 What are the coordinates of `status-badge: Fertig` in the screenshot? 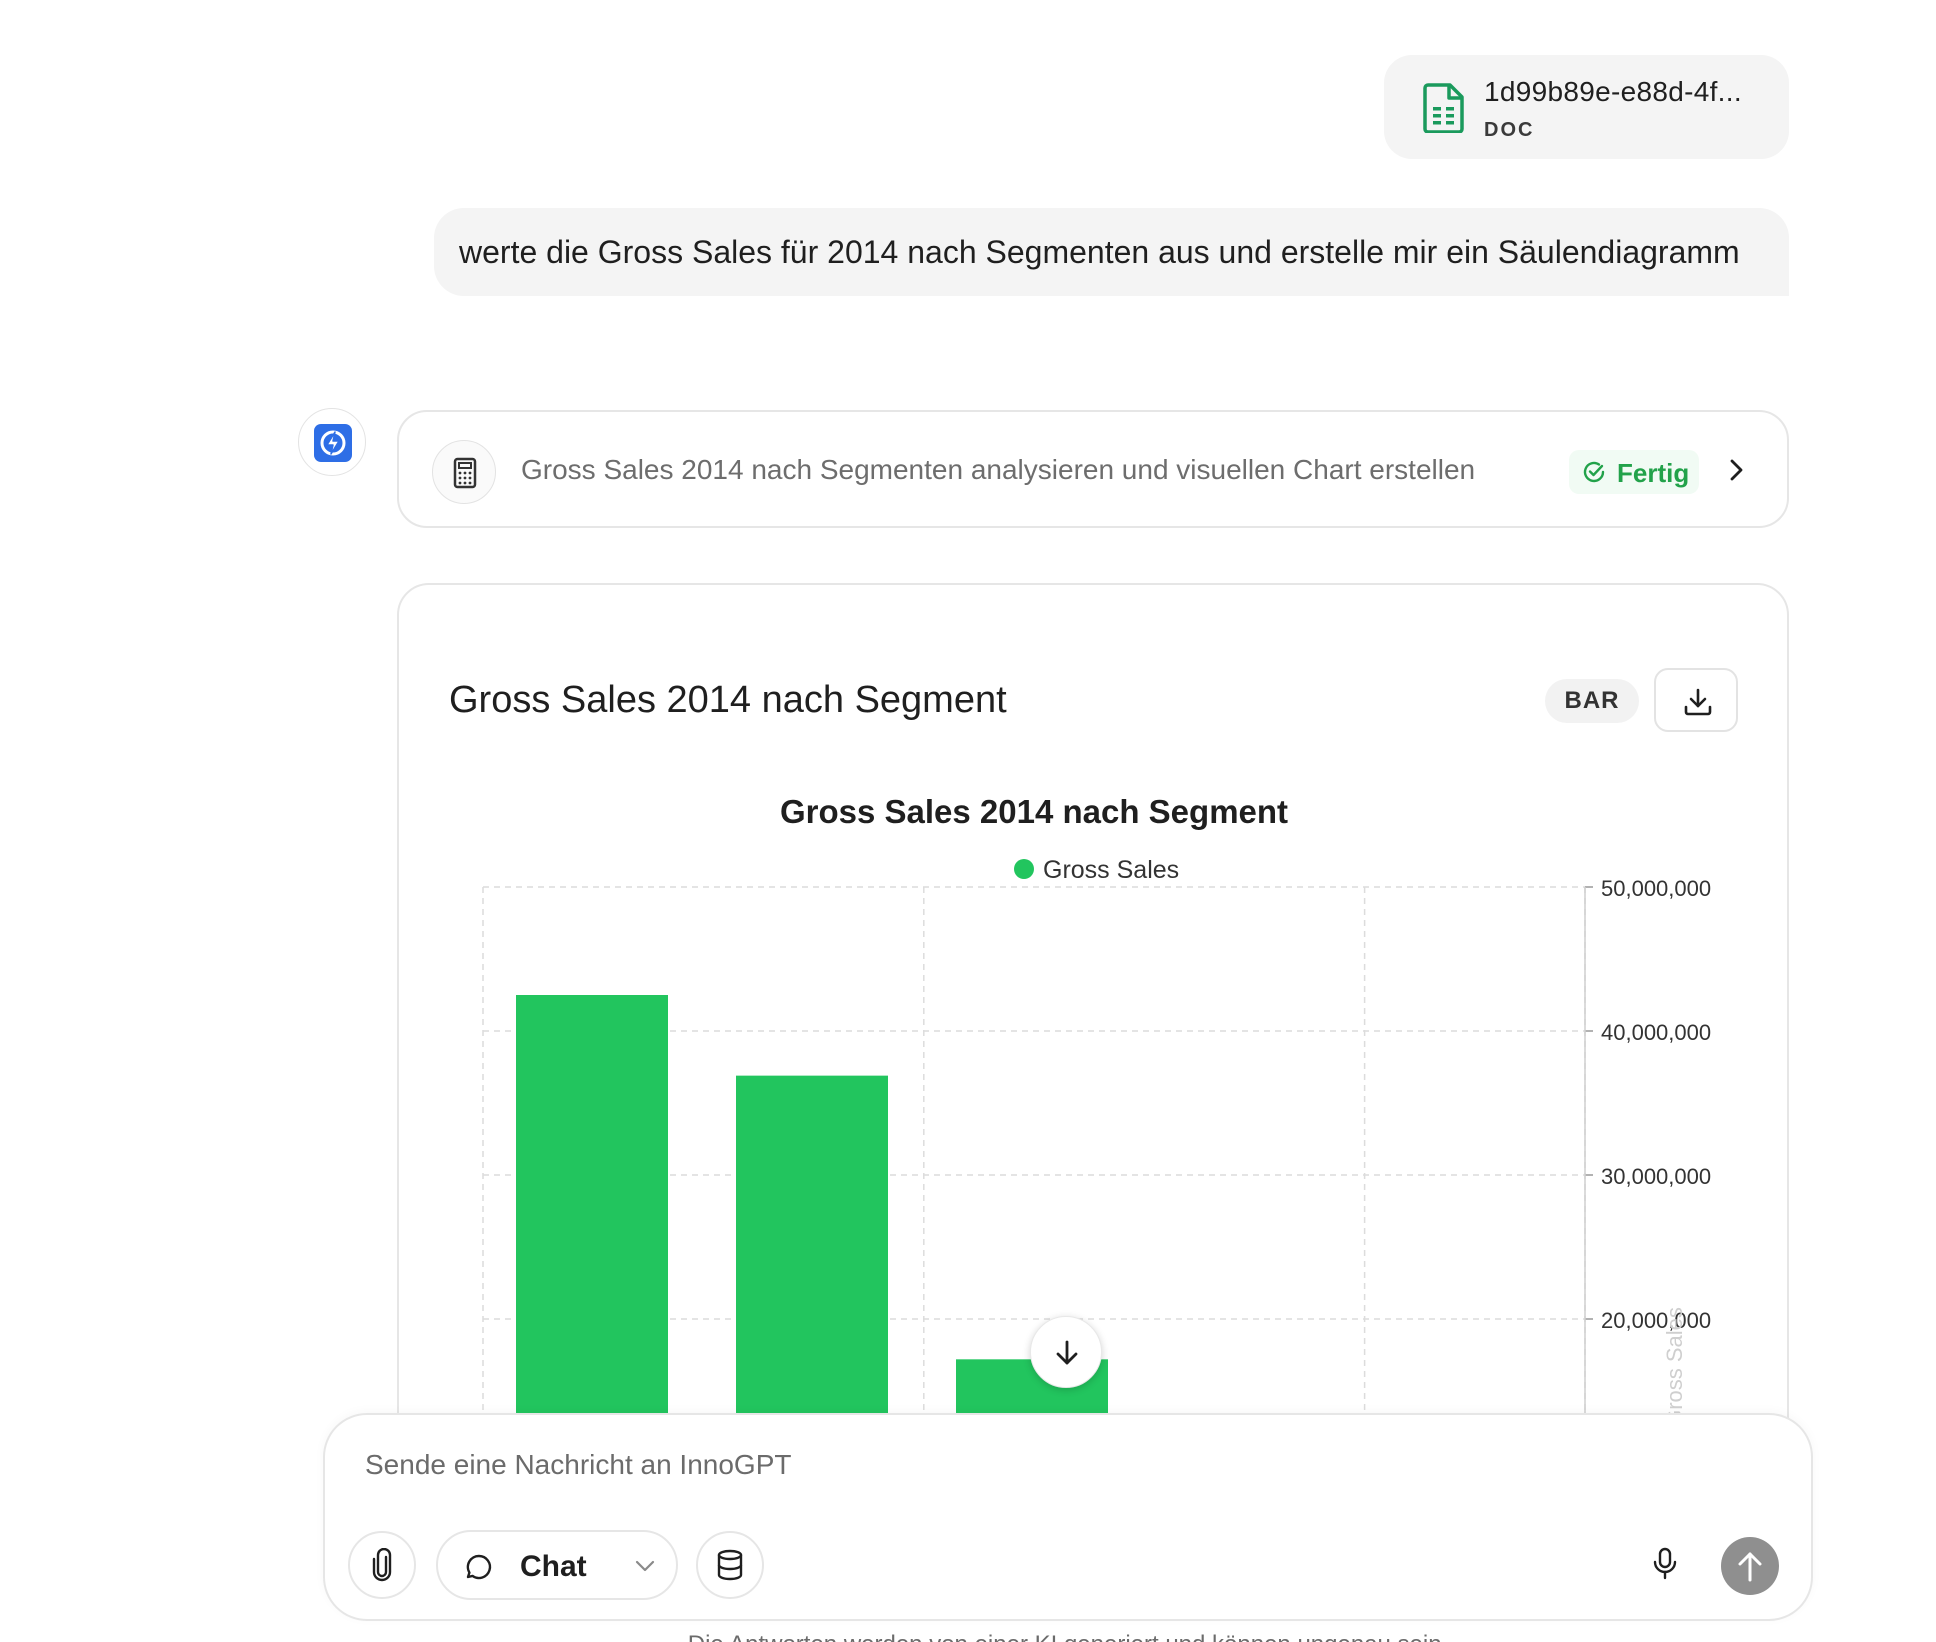 It's located at (1634, 472).